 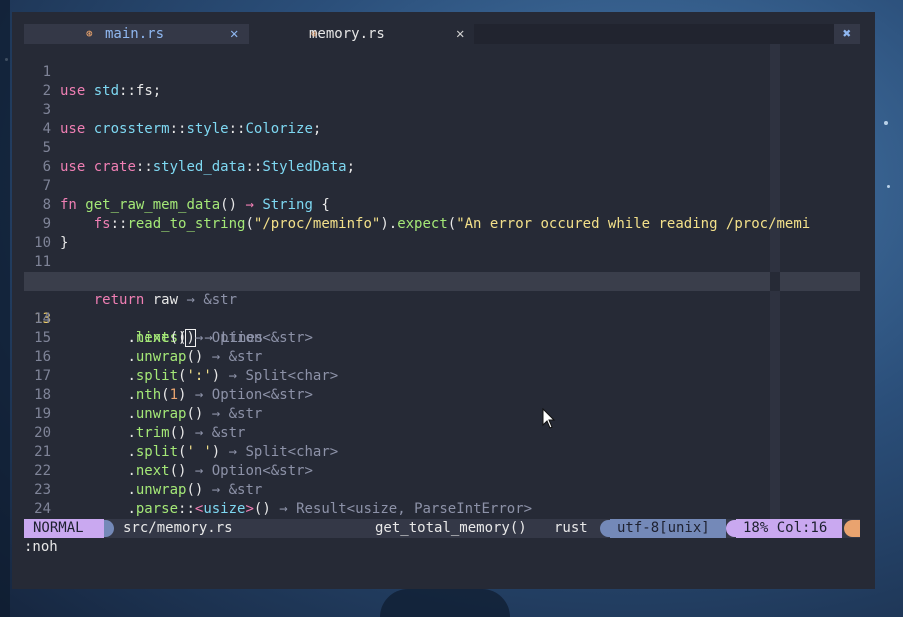 I want to click on code-line: 19 .trim() → &str, so click(x=442, y=413).